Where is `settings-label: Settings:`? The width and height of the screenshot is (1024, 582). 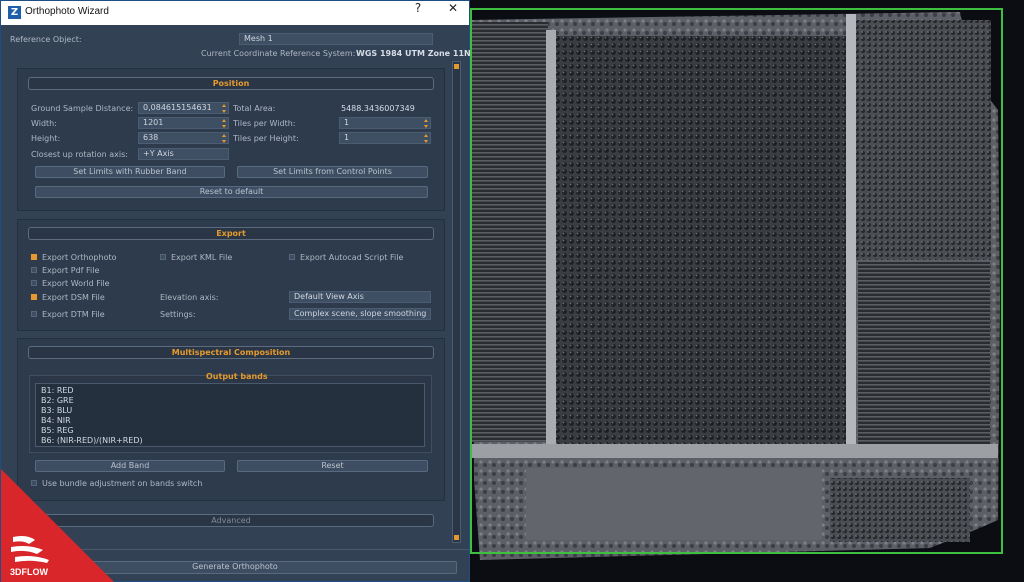
settings-label: Settings: is located at coordinates (178, 314).